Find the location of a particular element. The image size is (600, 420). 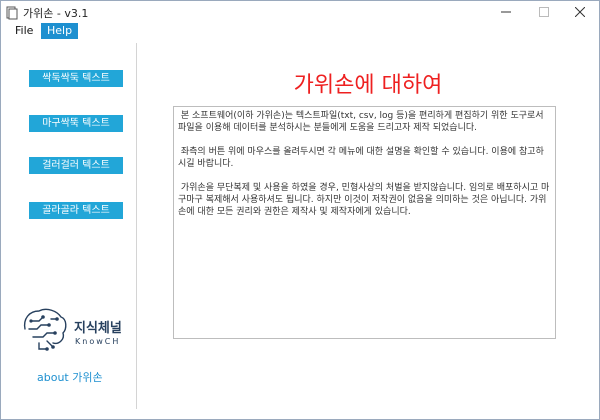

maximize-button is located at coordinates (544, 12).